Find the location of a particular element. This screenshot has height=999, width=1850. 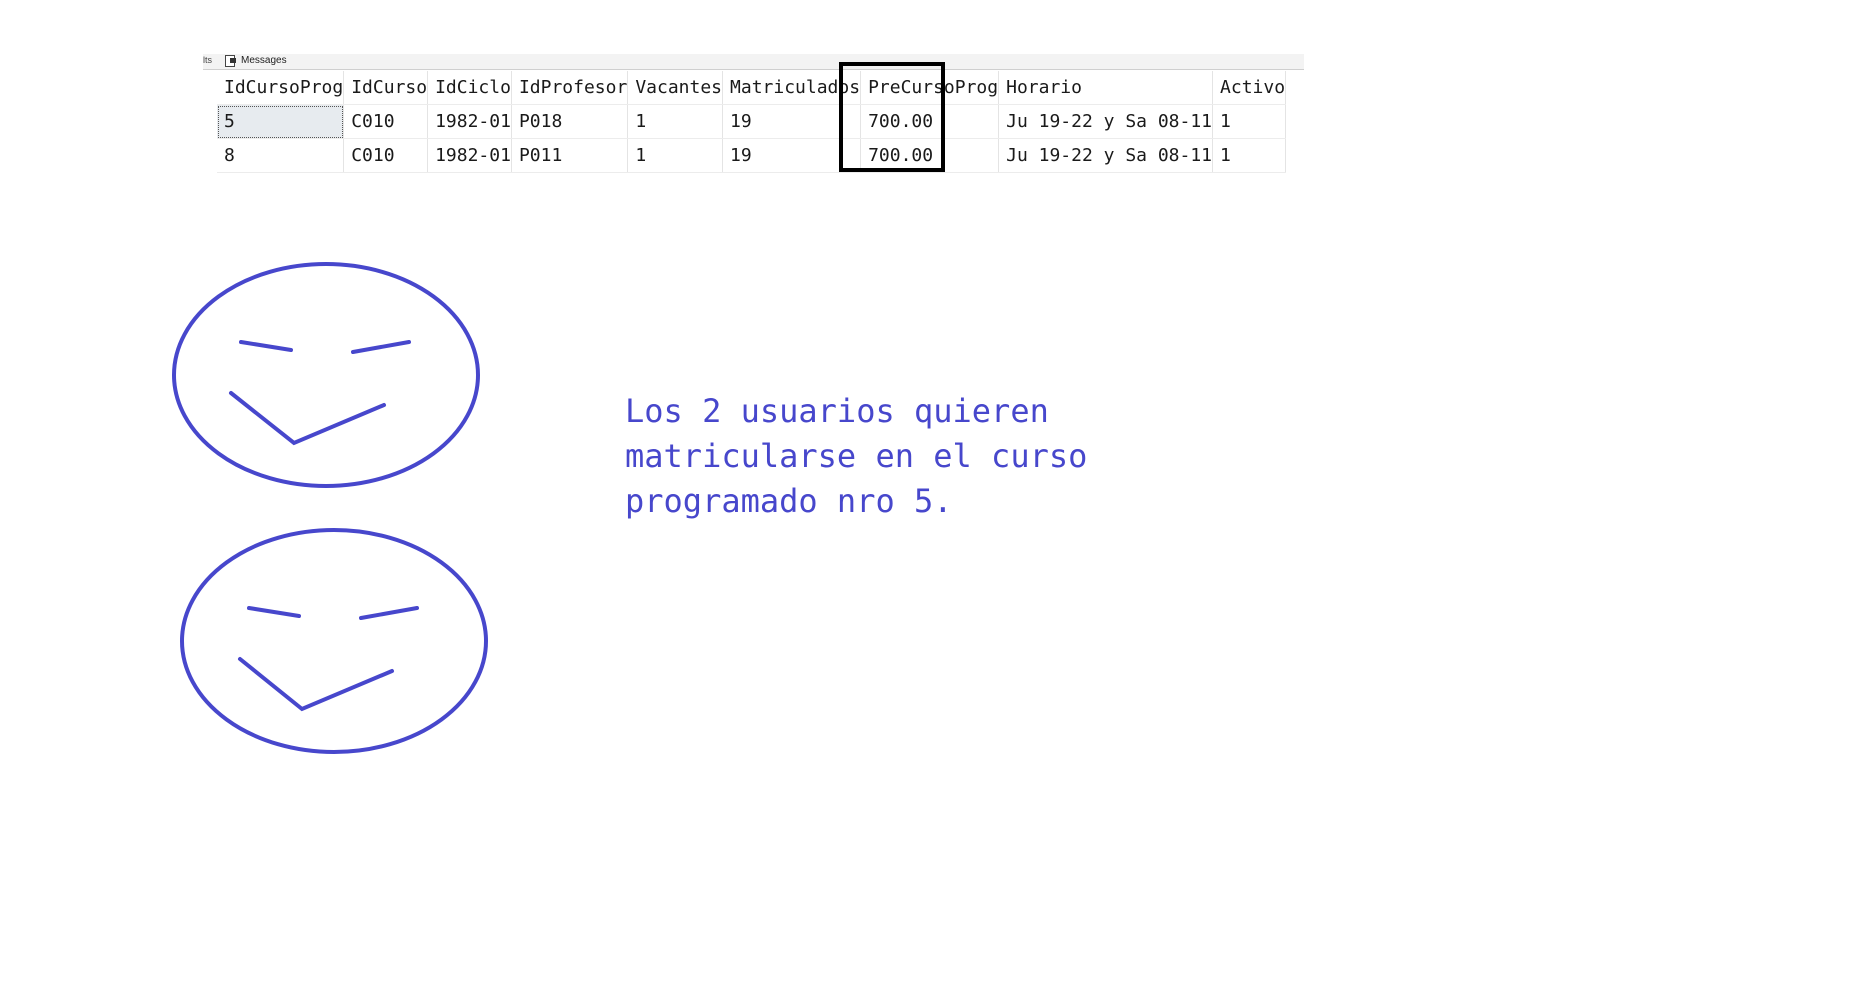

annotation-line: programado nro 5. is located at coordinates (789, 501).